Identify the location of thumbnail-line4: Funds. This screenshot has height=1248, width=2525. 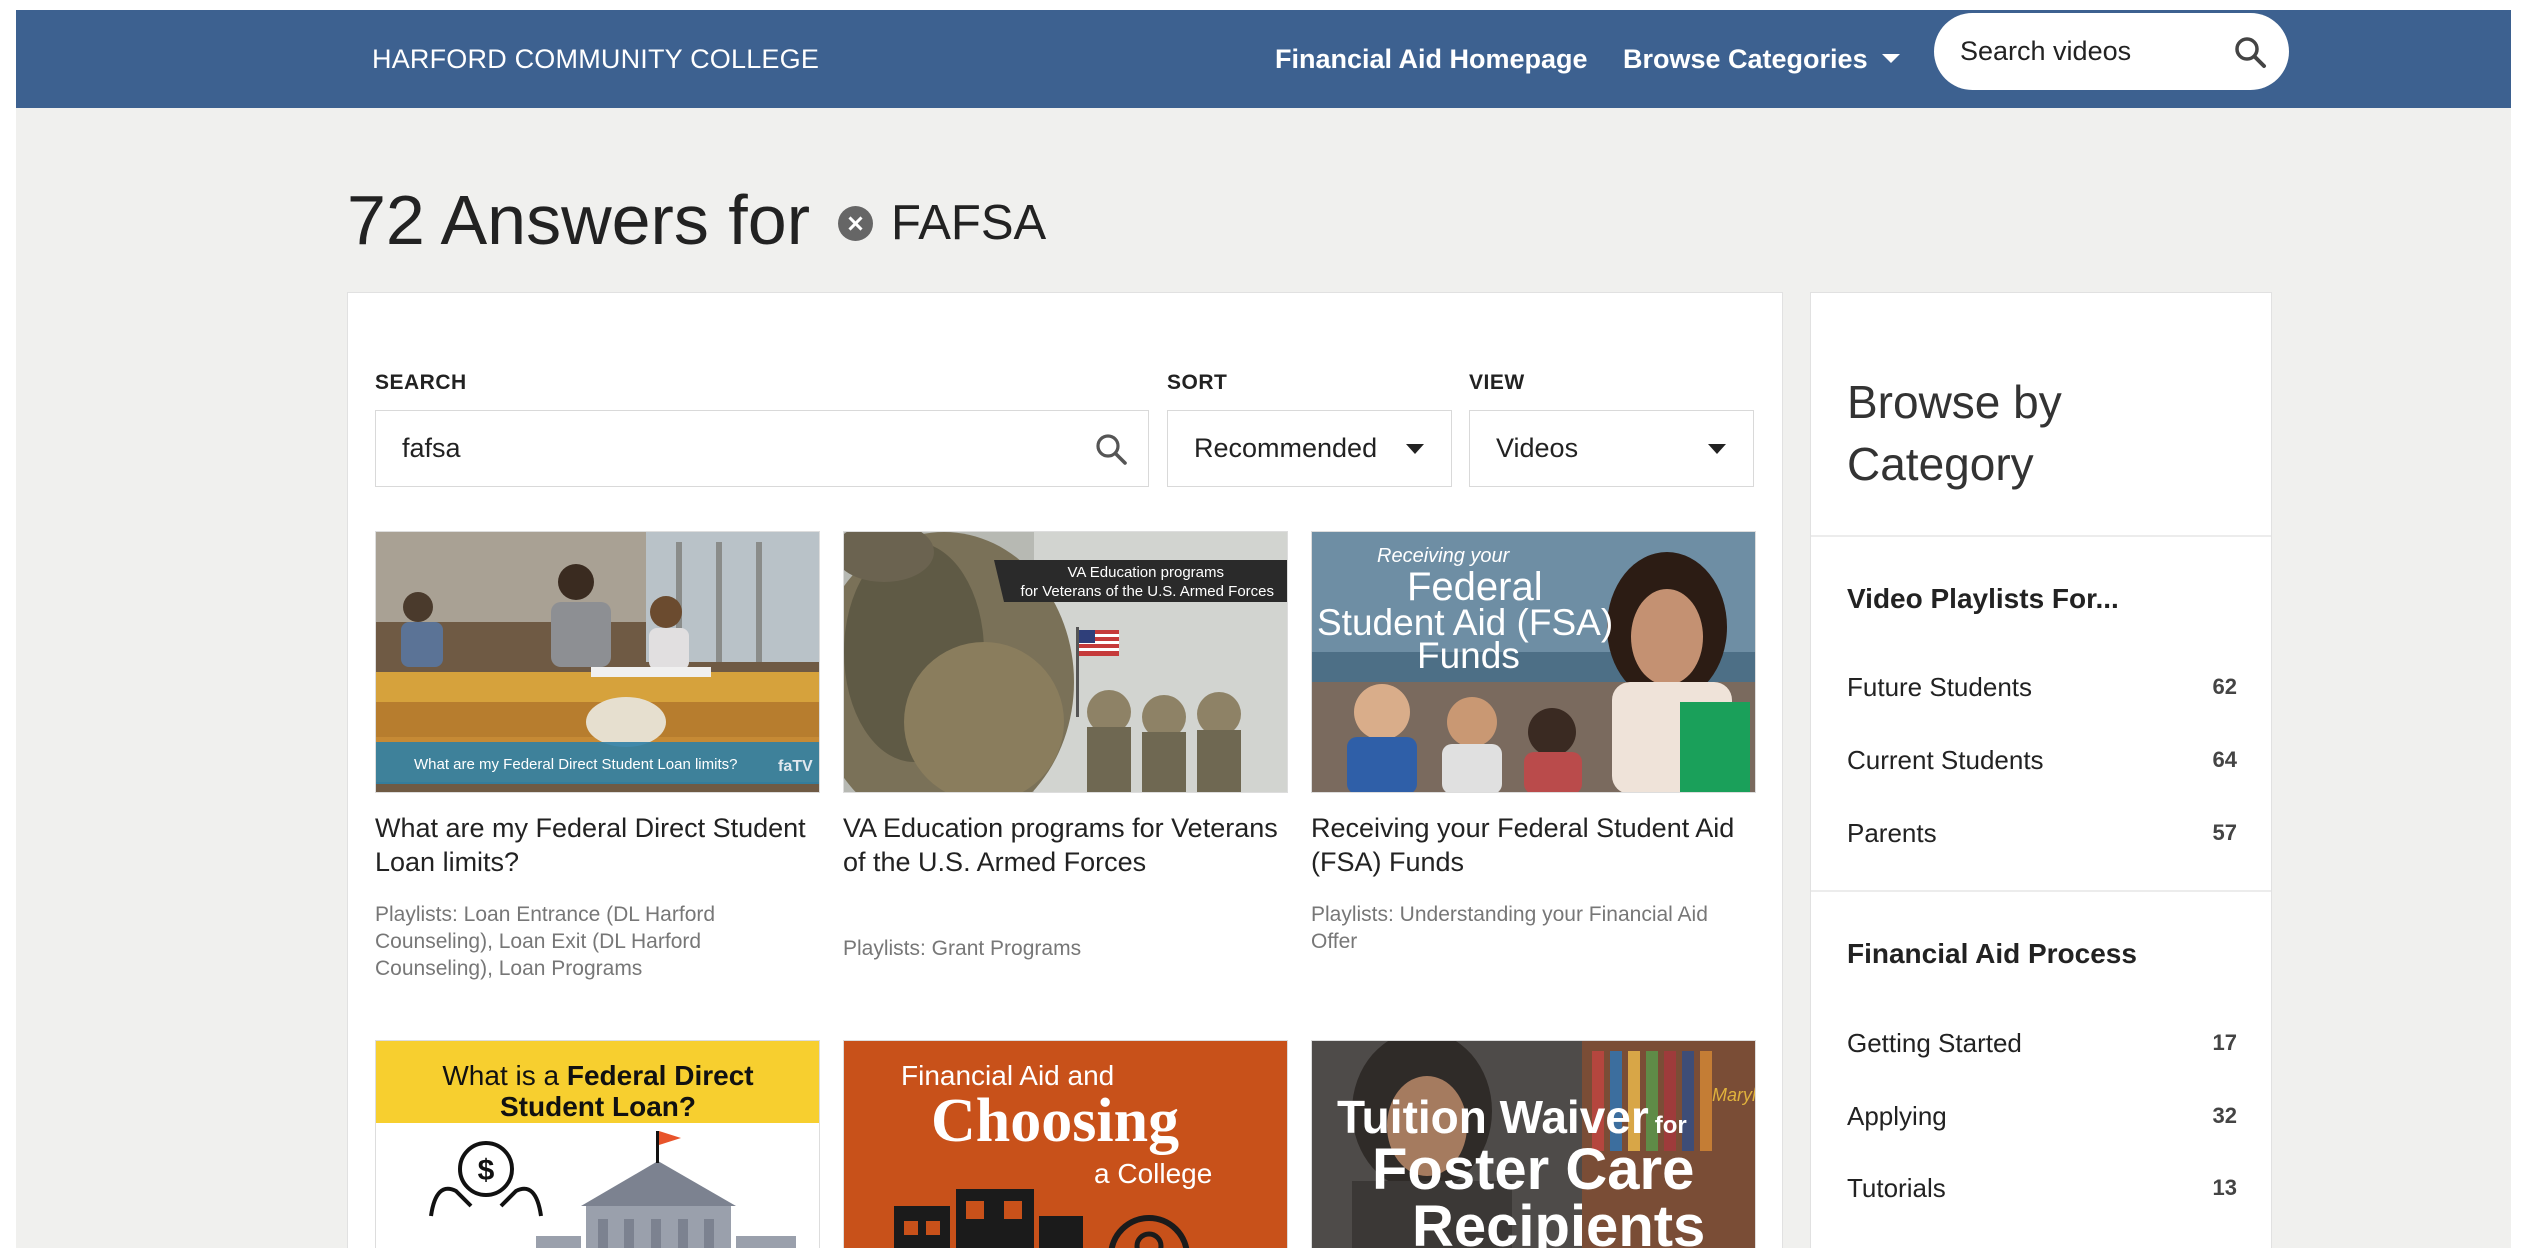
(1468, 655).